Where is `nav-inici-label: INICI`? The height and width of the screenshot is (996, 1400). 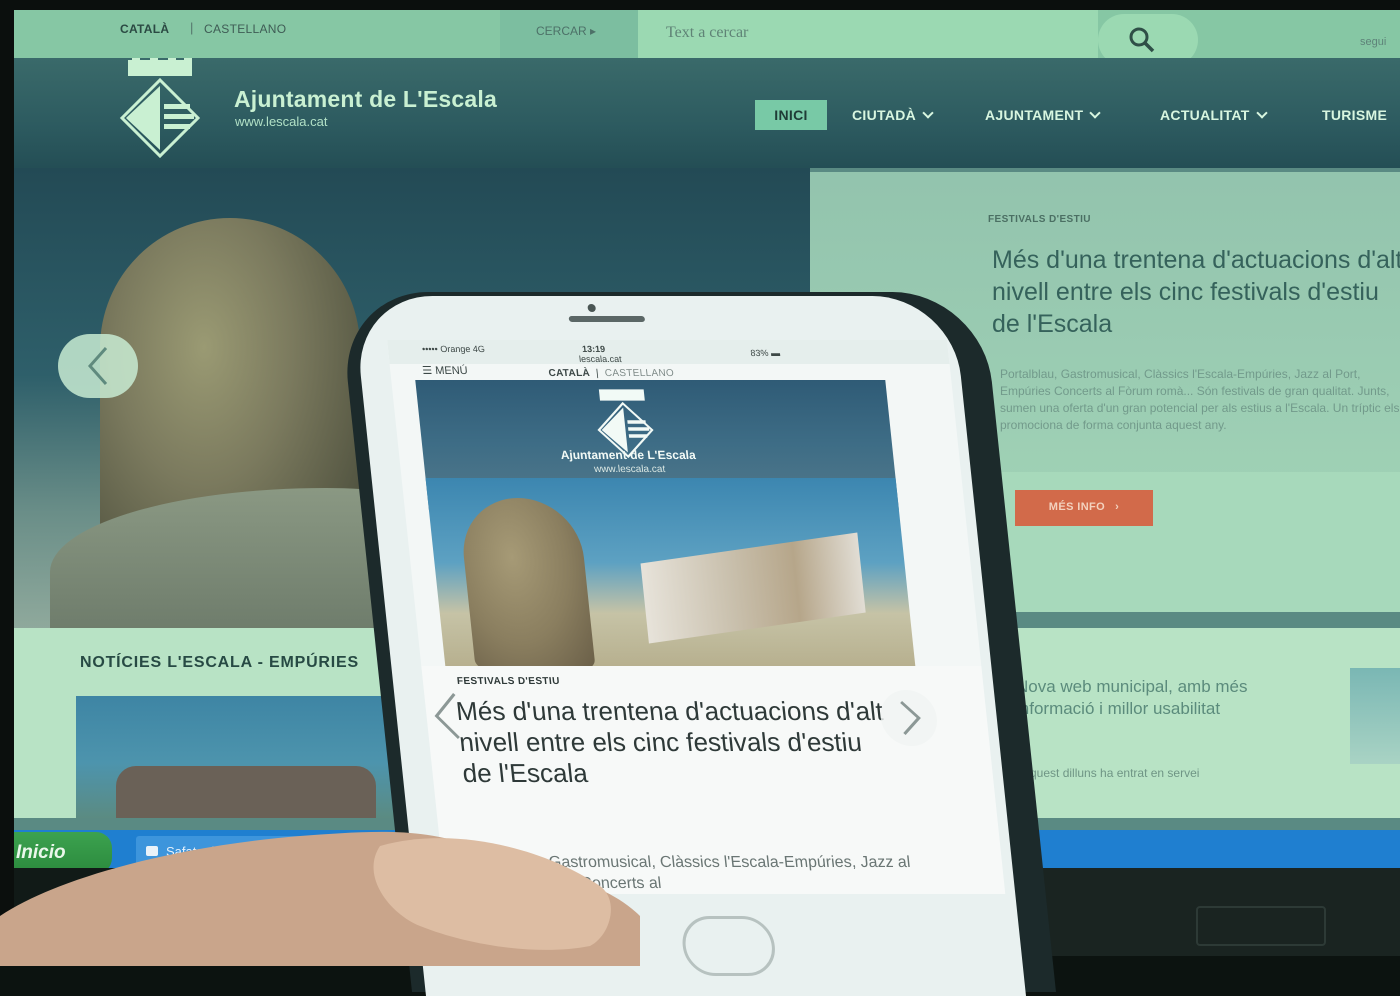 nav-inici-label: INICI is located at coordinates (791, 115).